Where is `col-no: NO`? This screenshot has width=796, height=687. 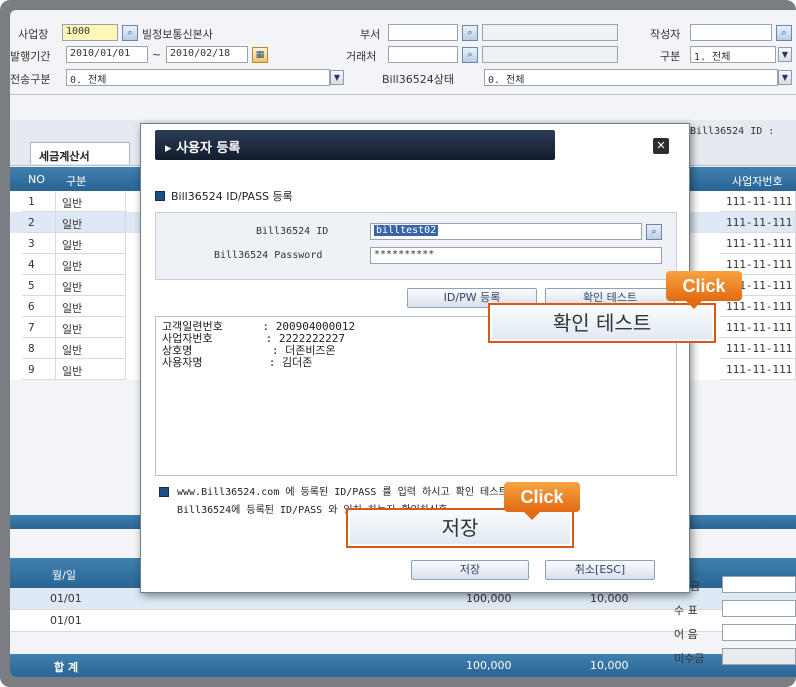
col-no: NO is located at coordinates (36, 179).